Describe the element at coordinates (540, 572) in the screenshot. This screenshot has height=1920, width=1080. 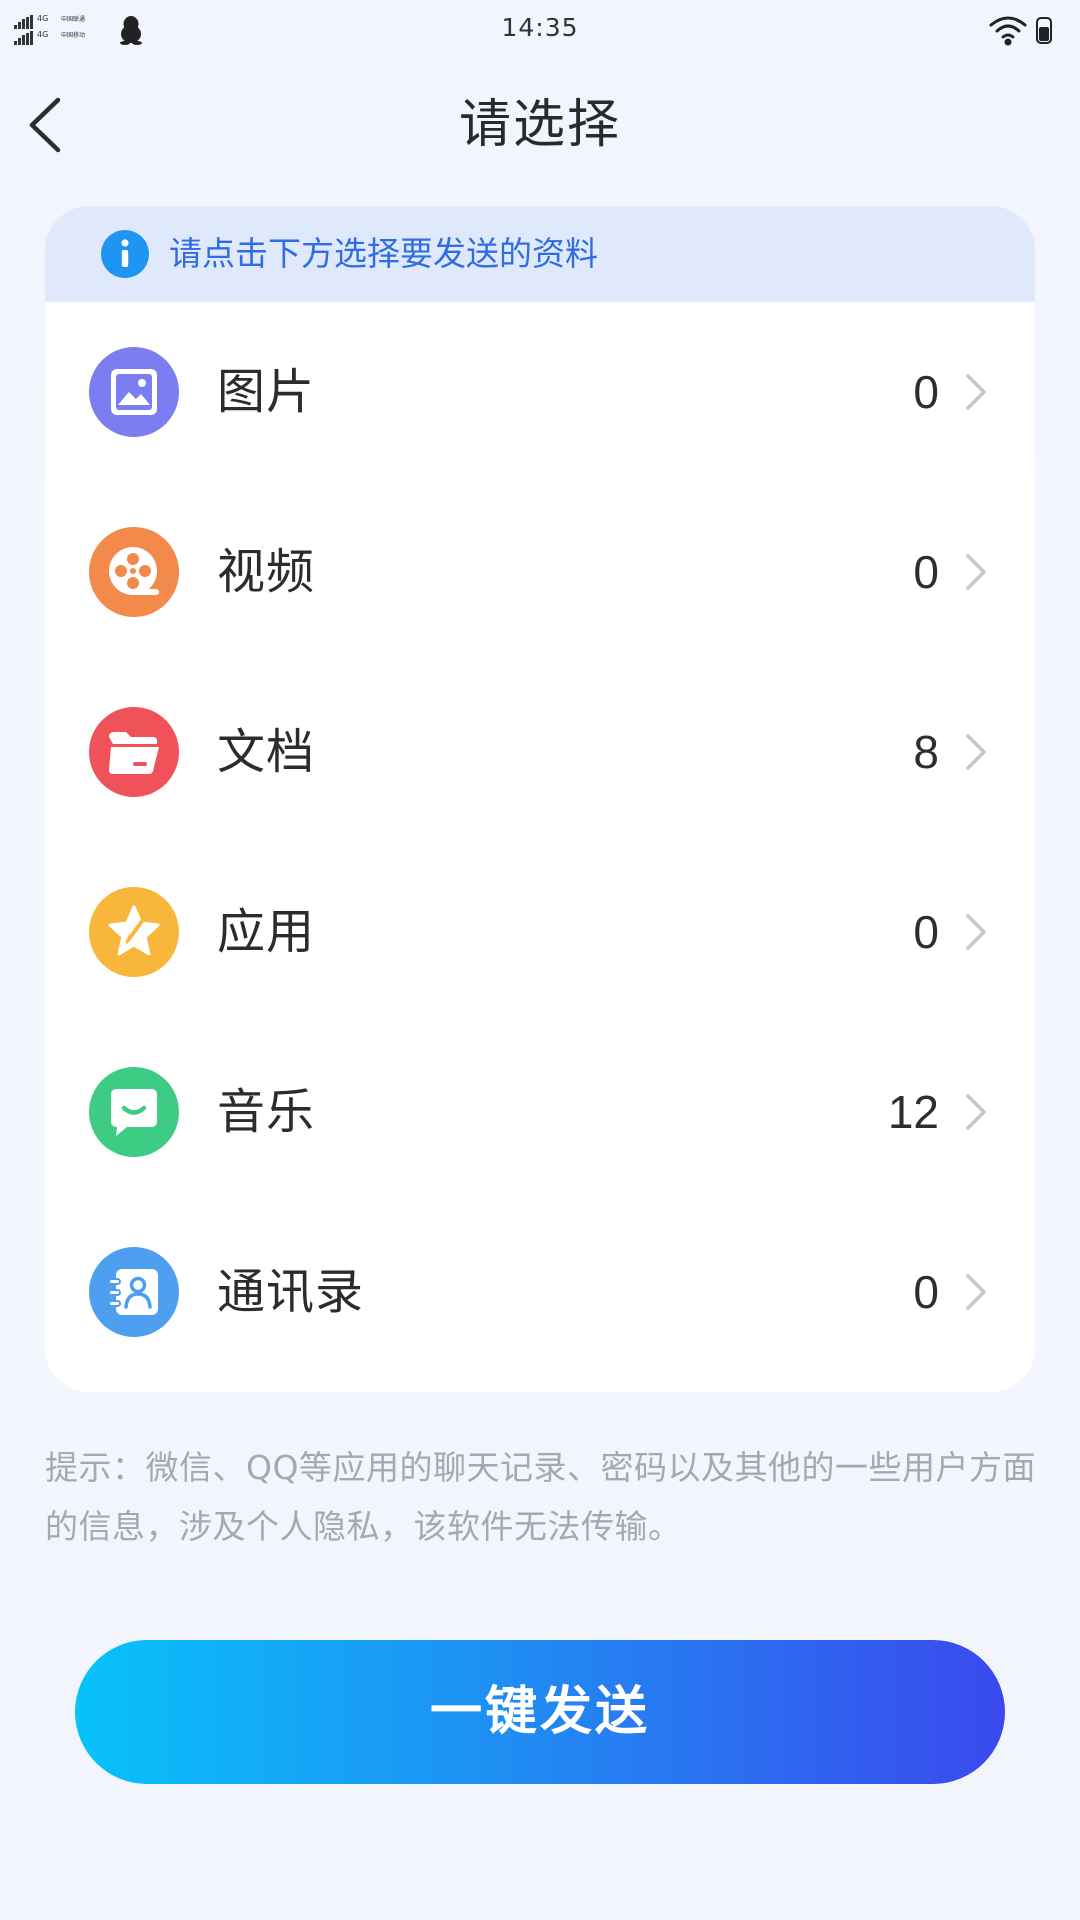
I see `list-item-videos: 视频 0` at that location.